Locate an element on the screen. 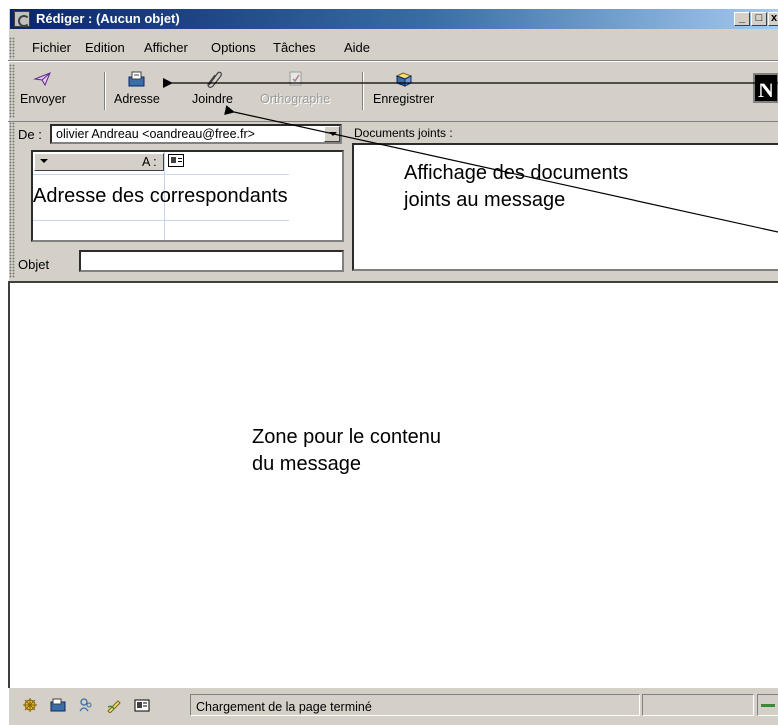 The height and width of the screenshot is (725, 778). maximize-button: □ is located at coordinates (759, 19).